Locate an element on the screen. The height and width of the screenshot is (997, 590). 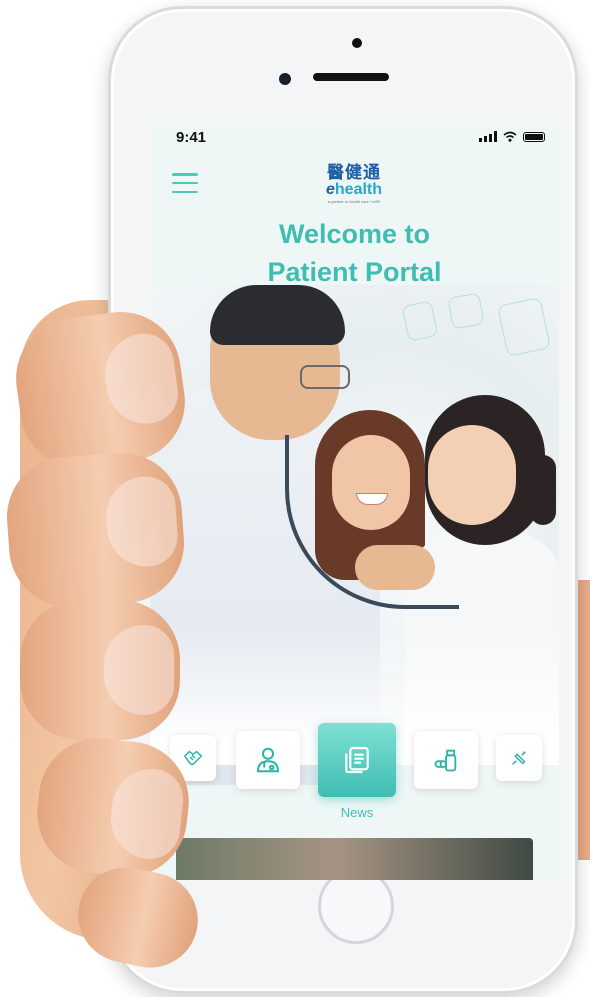
menu-button is located at coordinates (185, 183).